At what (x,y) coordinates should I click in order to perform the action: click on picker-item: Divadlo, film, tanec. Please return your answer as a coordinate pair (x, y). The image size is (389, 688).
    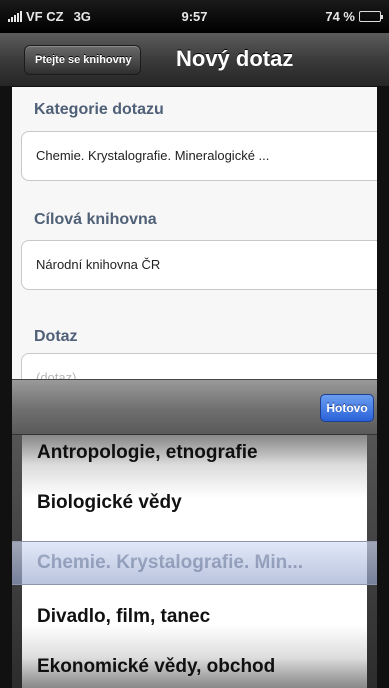
    Looking at the image, I should click on (202, 617).